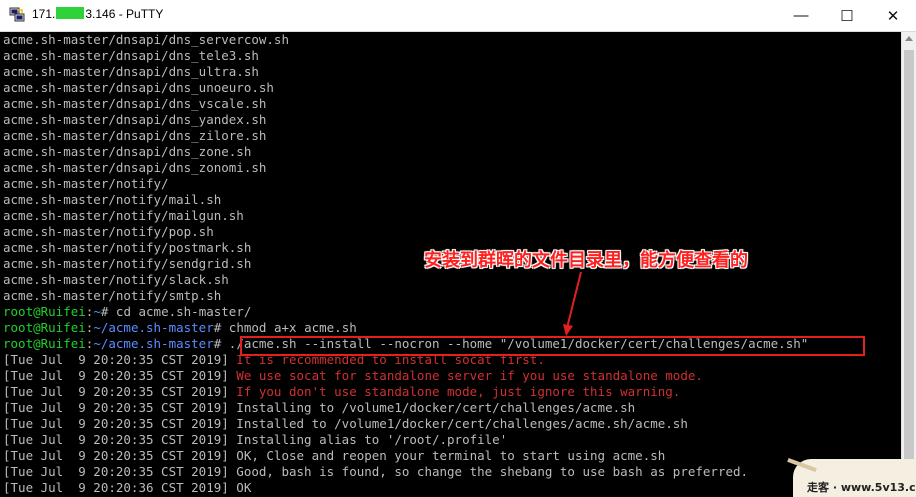 The width and height of the screenshot is (916, 497). Describe the element at coordinates (146, 39) in the screenshot. I see `listing-line: acme.sh-master/dnsapi/dns_servercow.sh` at that location.